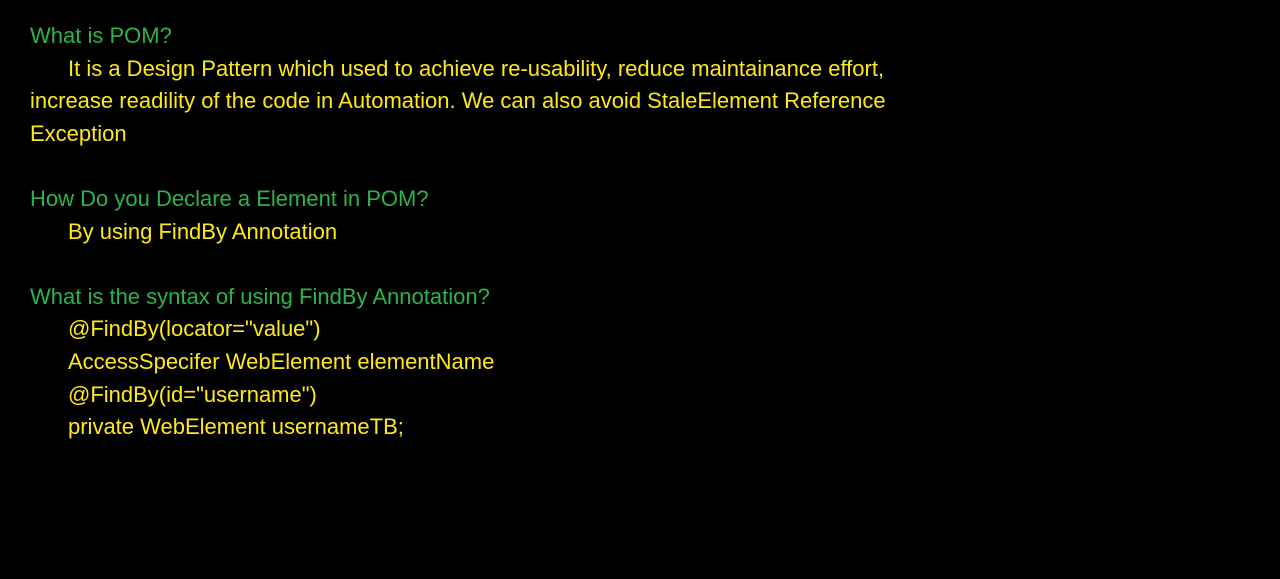 This screenshot has height=579, width=1280. Describe the element at coordinates (229, 198) in the screenshot. I see `question-declare-element: How Do you Declare a Element in POM?` at that location.